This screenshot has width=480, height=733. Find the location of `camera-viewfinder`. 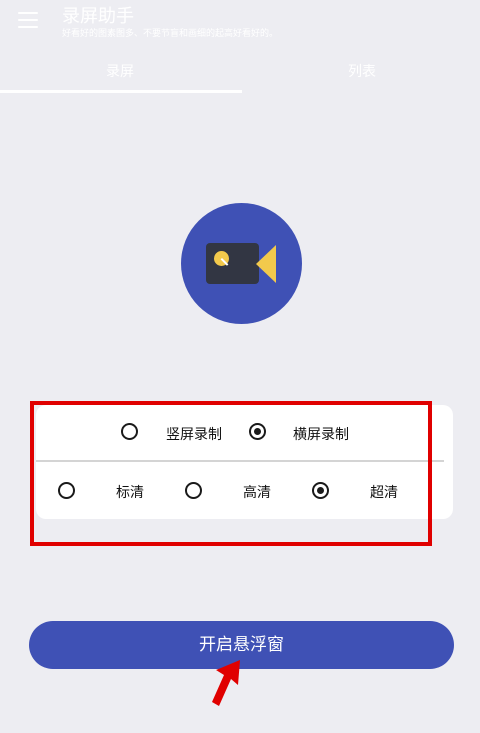

camera-viewfinder is located at coordinates (266, 264).